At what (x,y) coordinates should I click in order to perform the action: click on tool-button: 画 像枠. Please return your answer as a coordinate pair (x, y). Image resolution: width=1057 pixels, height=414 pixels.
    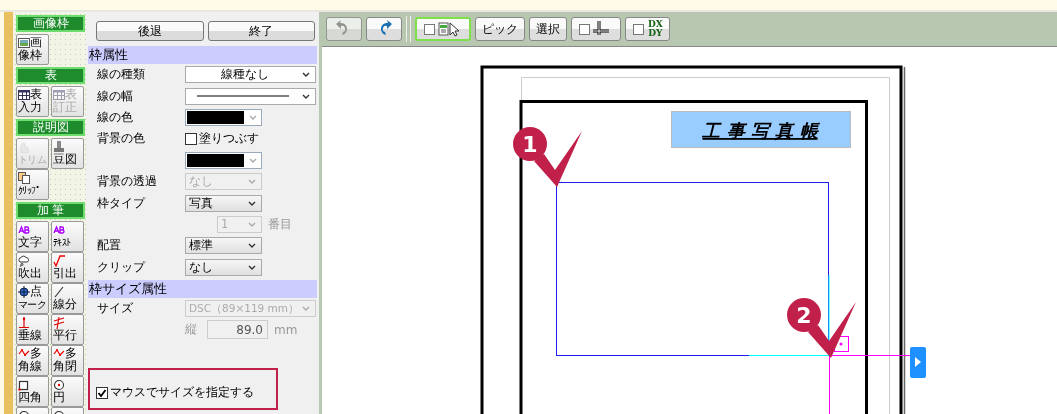
    Looking at the image, I should click on (32, 49).